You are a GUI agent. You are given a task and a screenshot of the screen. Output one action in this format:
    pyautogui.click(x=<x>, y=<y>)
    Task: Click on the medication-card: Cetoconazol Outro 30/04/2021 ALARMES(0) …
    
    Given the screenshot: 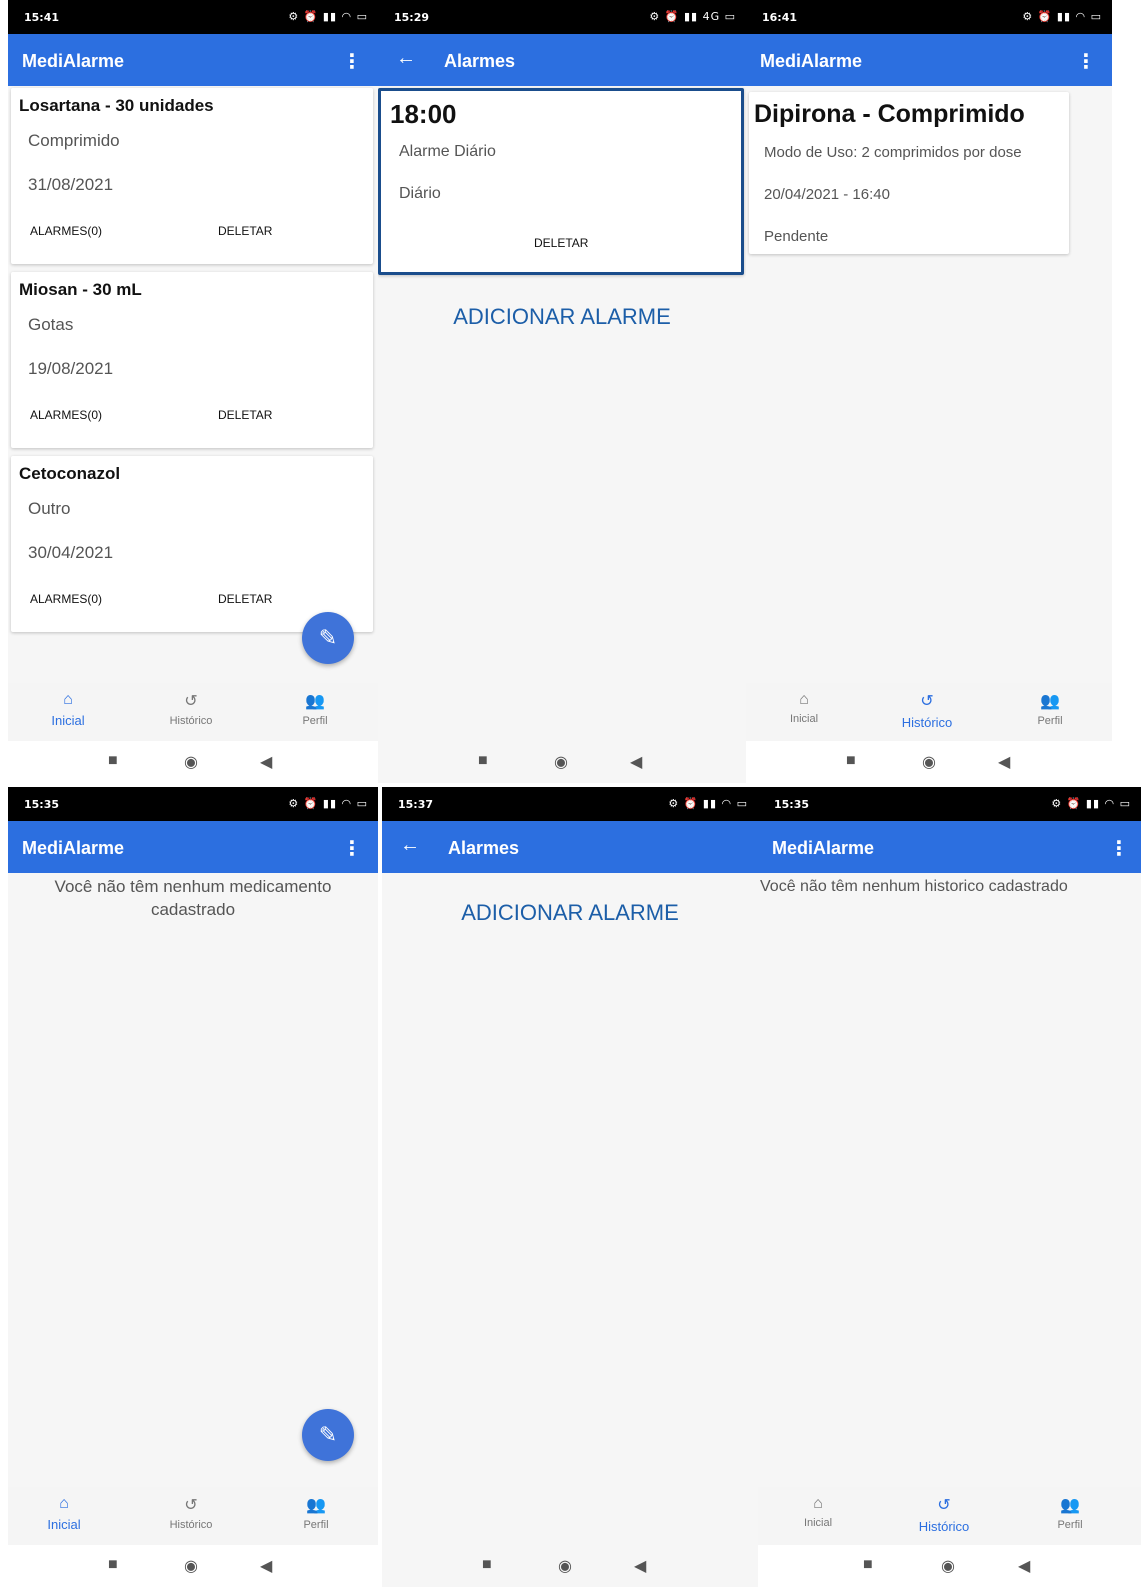 What is the action you would take?
    pyautogui.click(x=192, y=544)
    